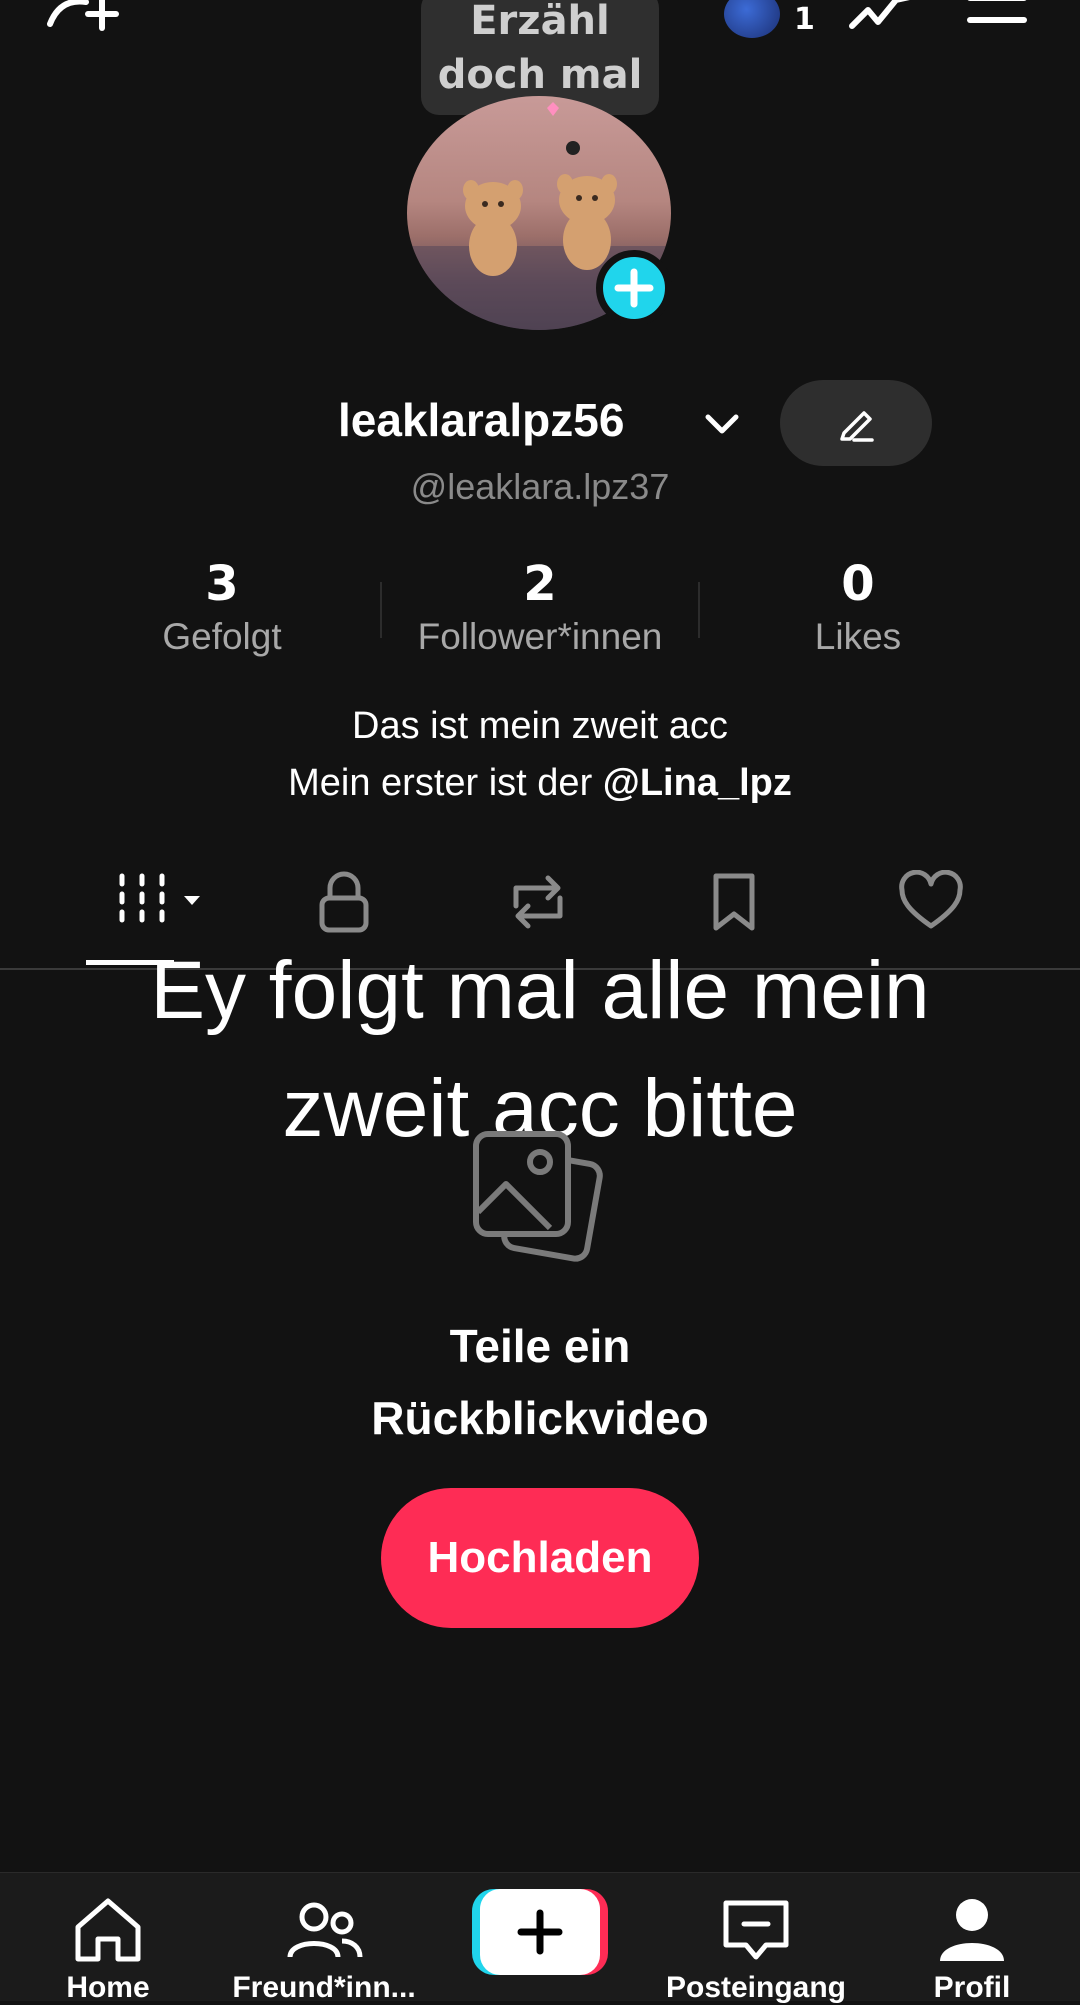 The width and height of the screenshot is (1080, 2005). I want to click on chevron-down-icon, so click(722, 427).